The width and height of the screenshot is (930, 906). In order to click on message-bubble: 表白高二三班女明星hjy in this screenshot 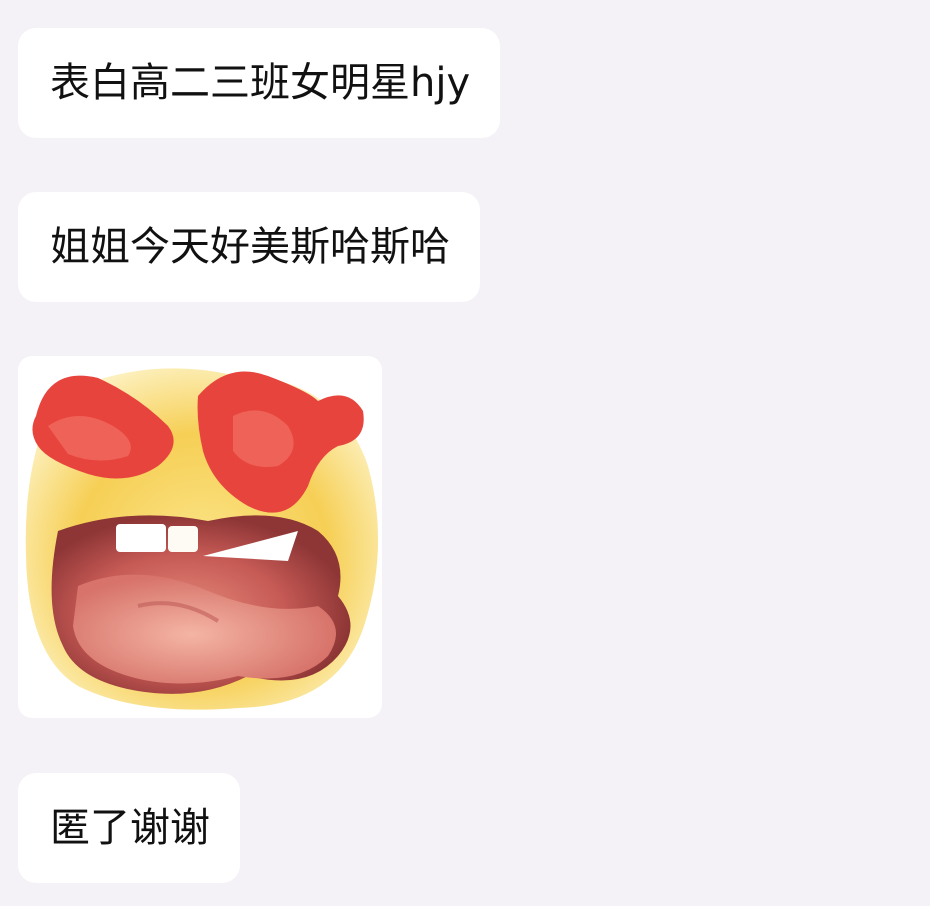, I will do `click(259, 83)`.